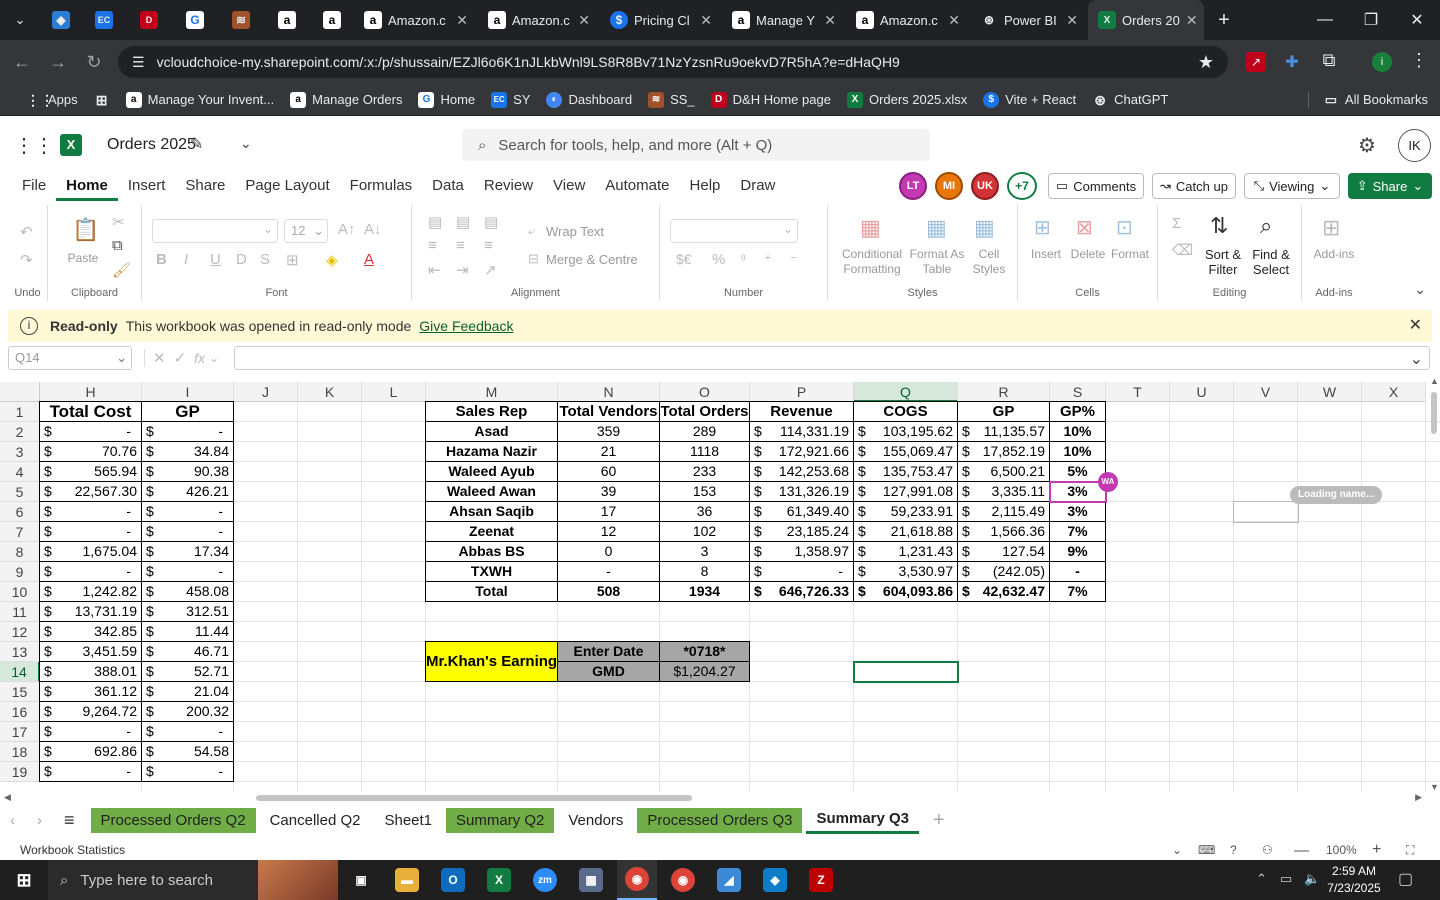 The width and height of the screenshot is (1440, 900). Describe the element at coordinates (1206, 850) in the screenshot. I see `keyboard-icon: ⌨` at that location.